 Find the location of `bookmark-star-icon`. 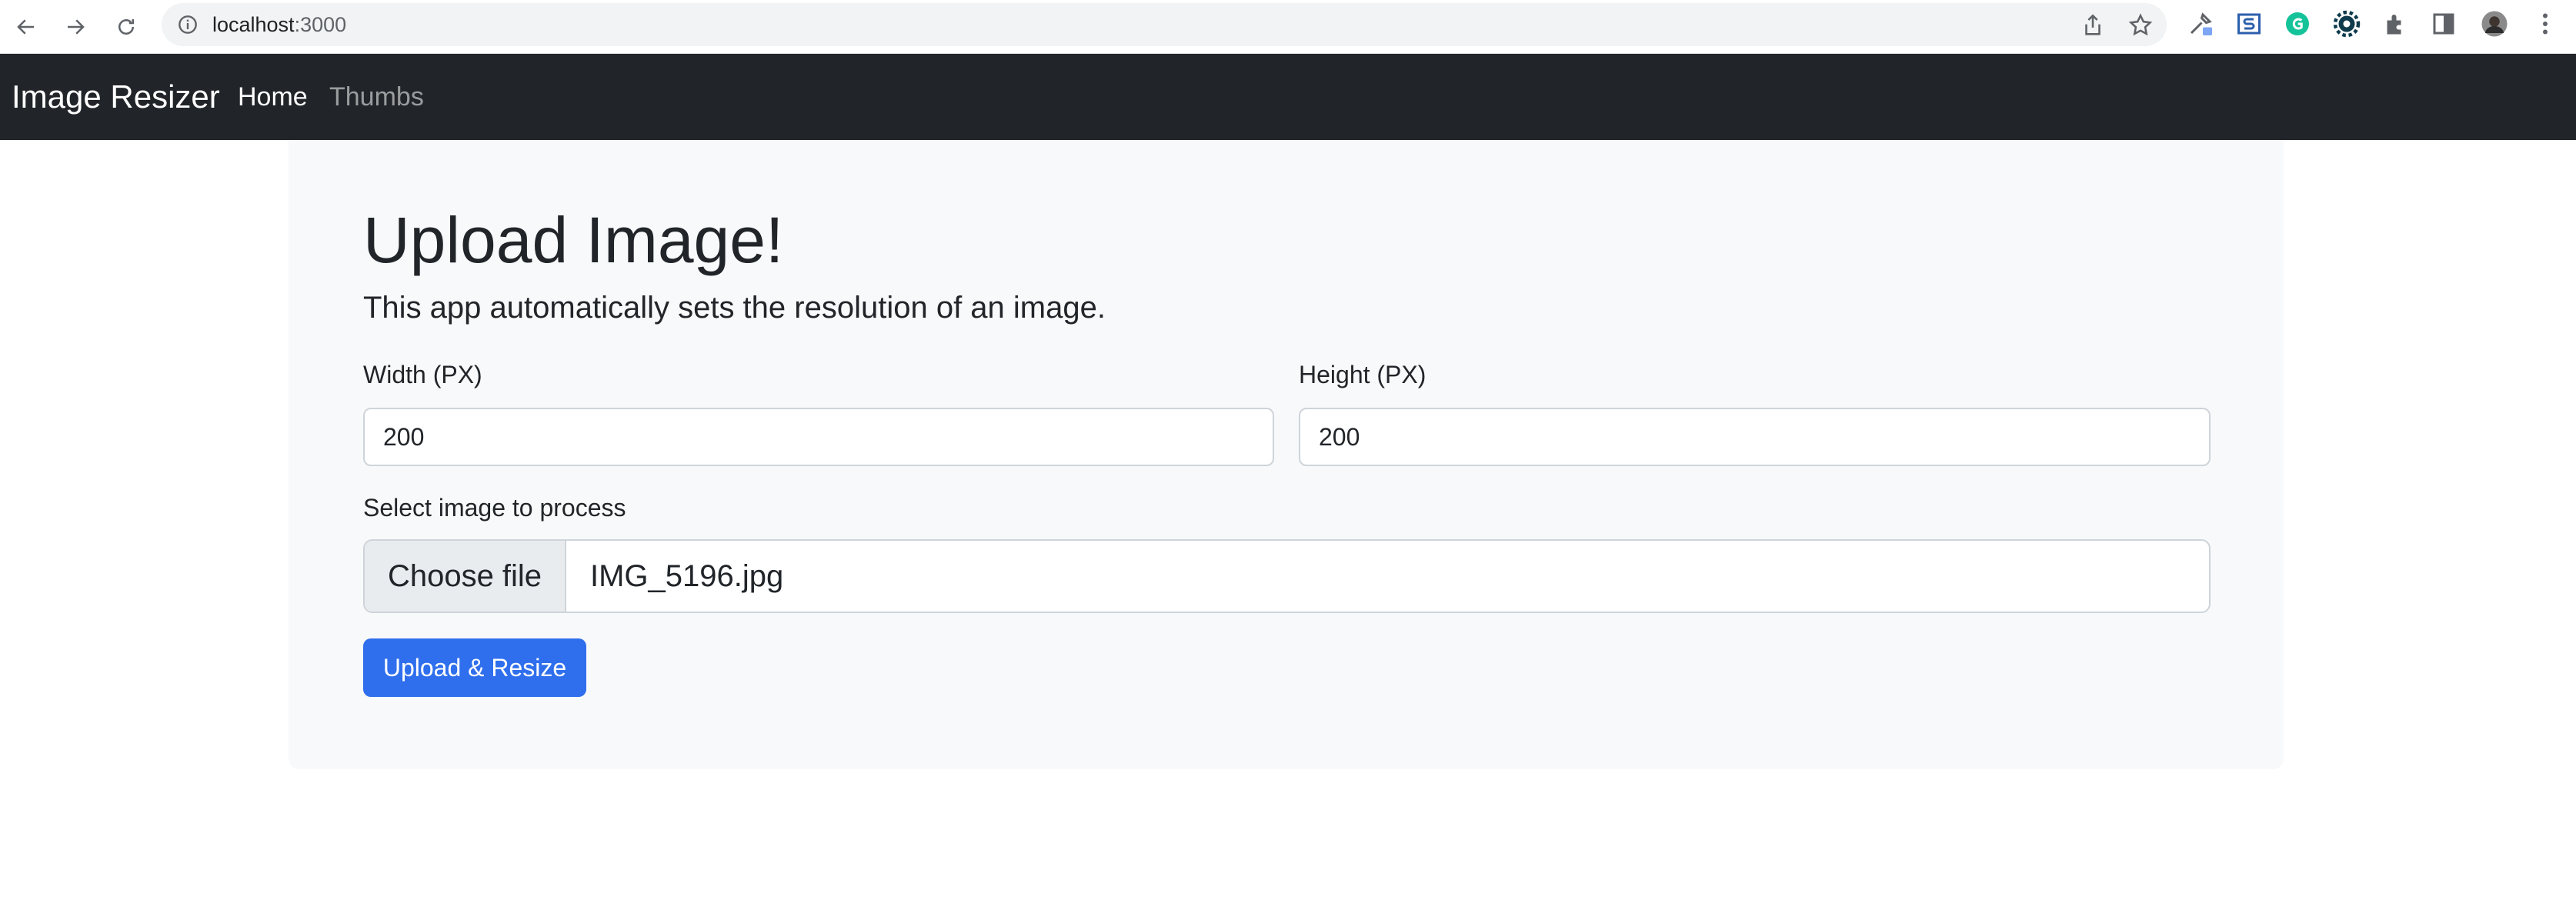

bookmark-star-icon is located at coordinates (2141, 25).